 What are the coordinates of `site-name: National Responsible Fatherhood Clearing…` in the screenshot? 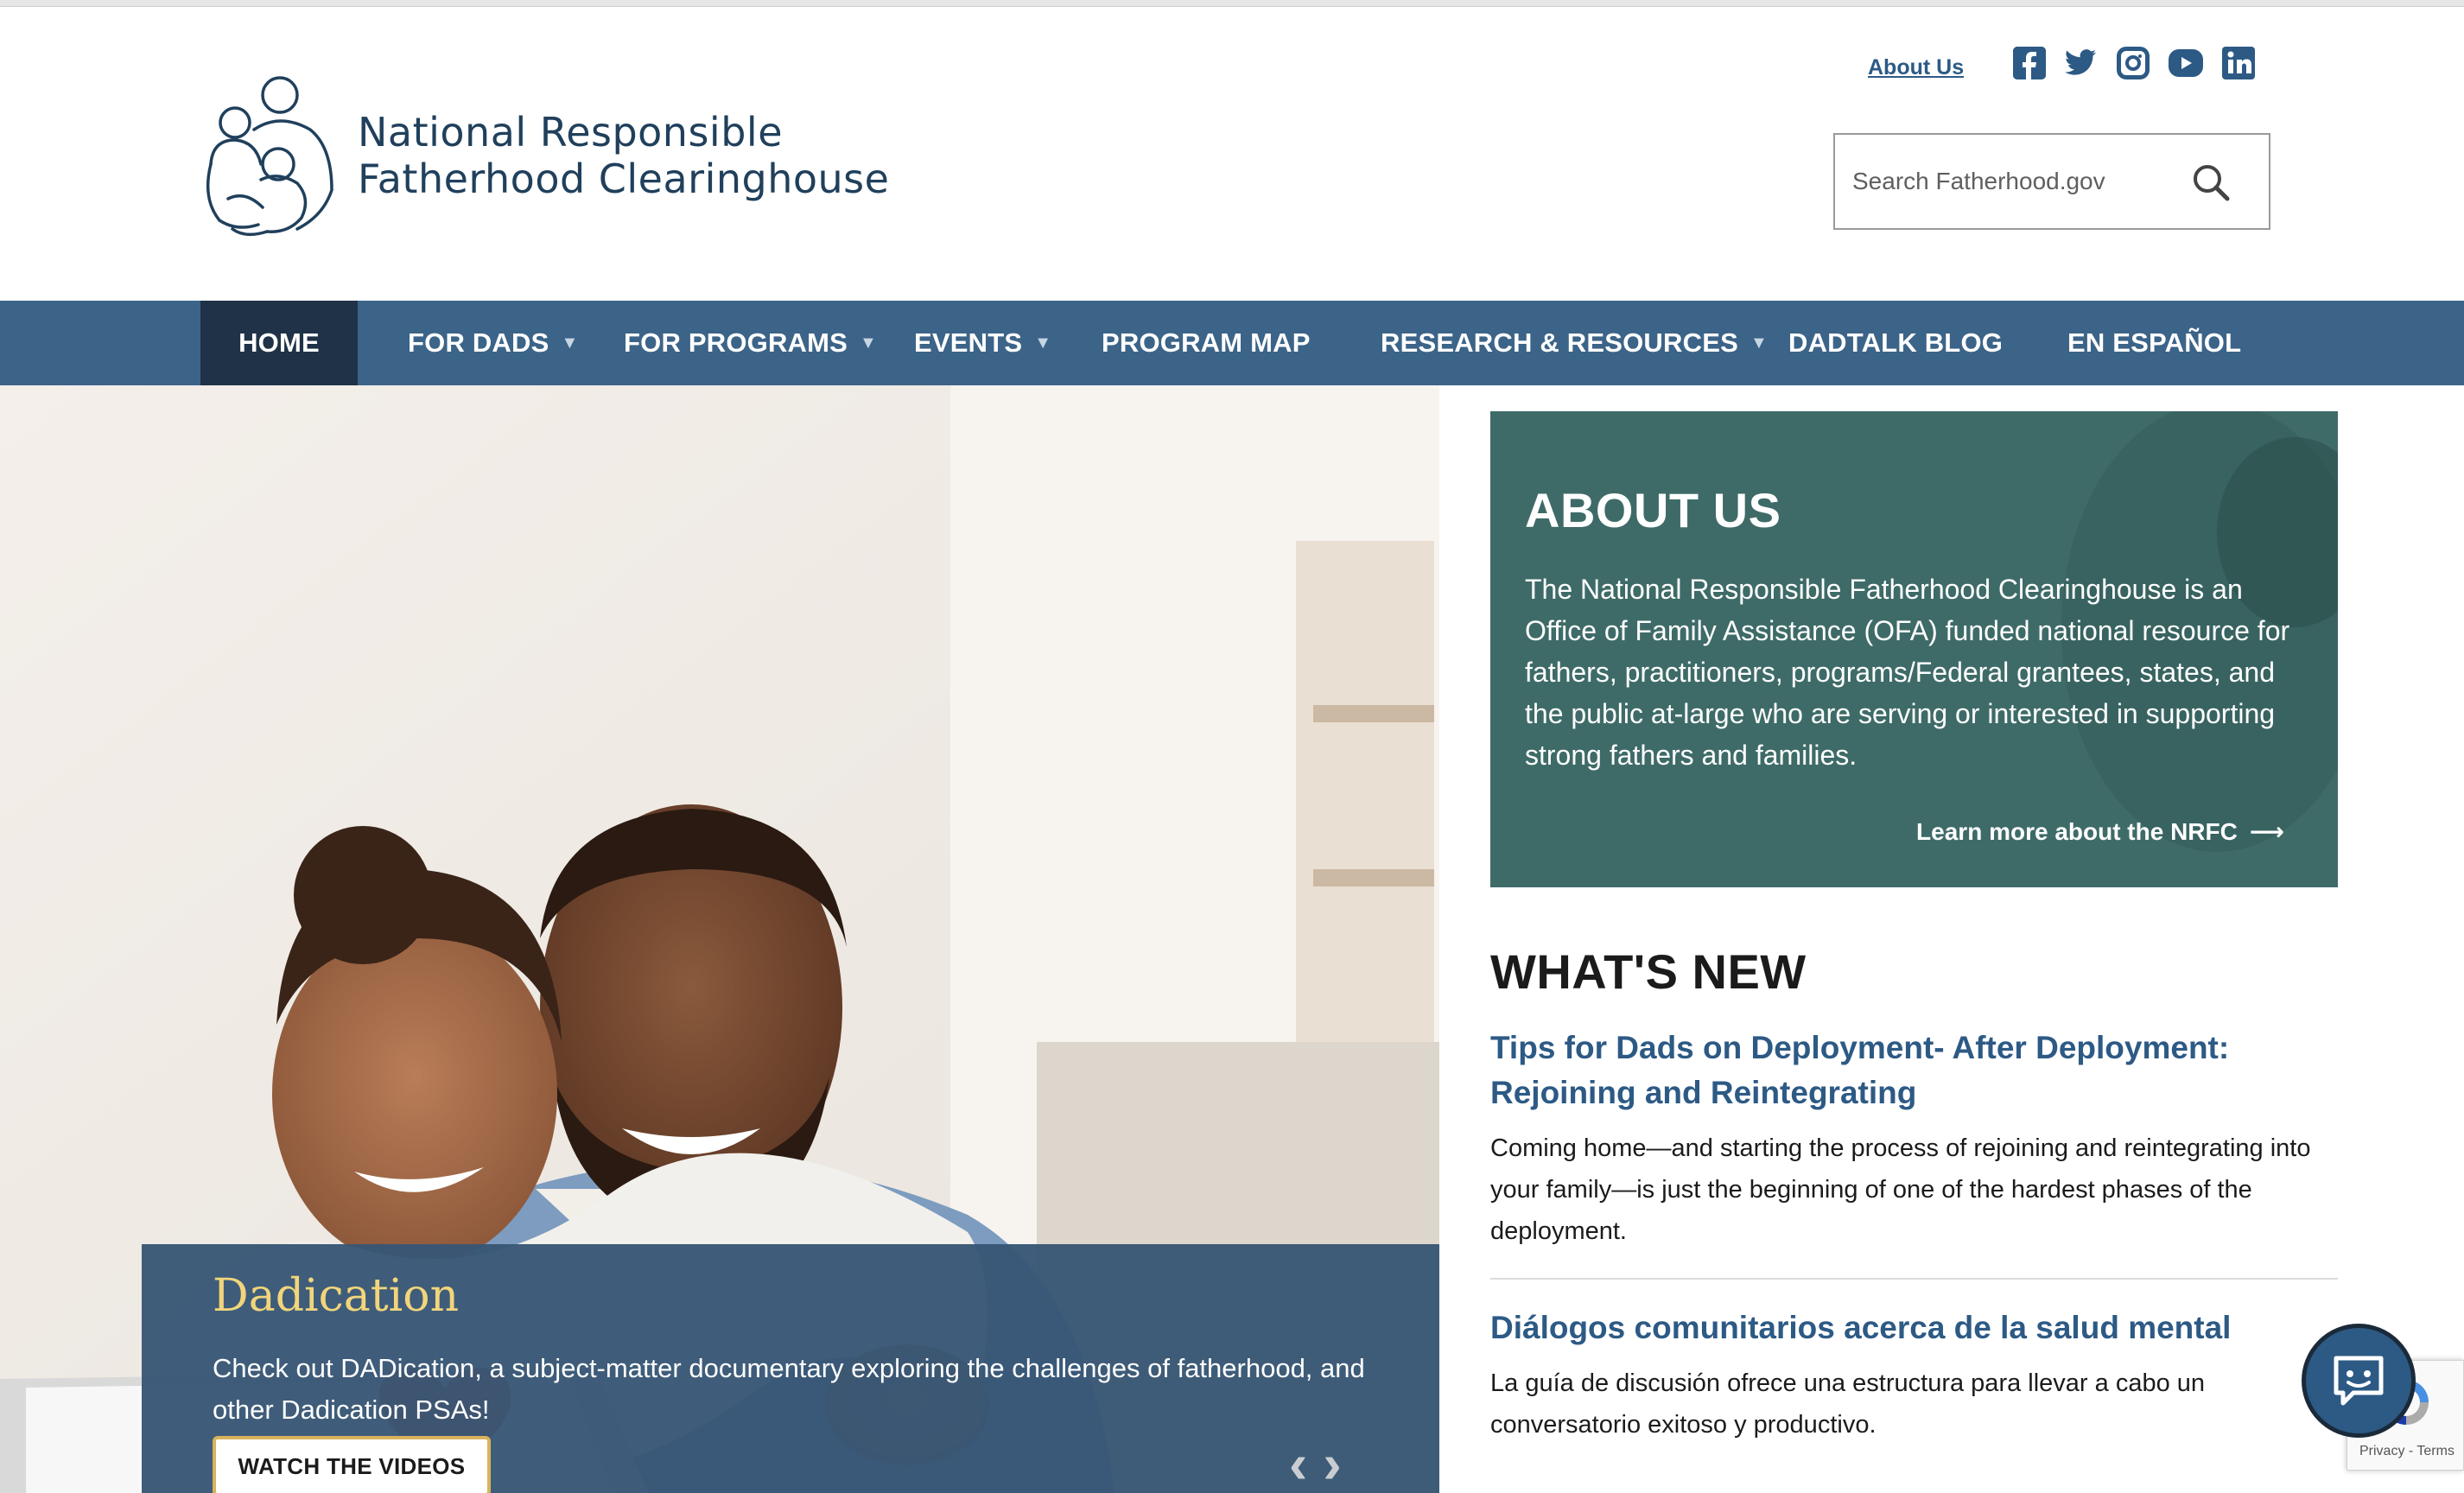 It's located at (623, 155).